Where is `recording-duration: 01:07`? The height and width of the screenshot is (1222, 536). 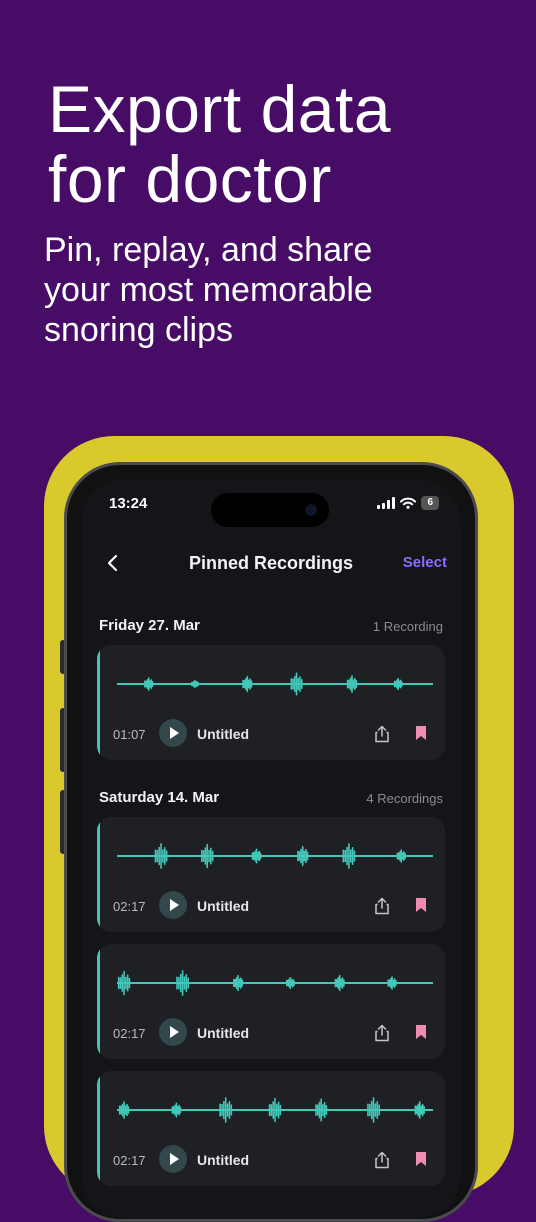 recording-duration: 01:07 is located at coordinates (129, 734).